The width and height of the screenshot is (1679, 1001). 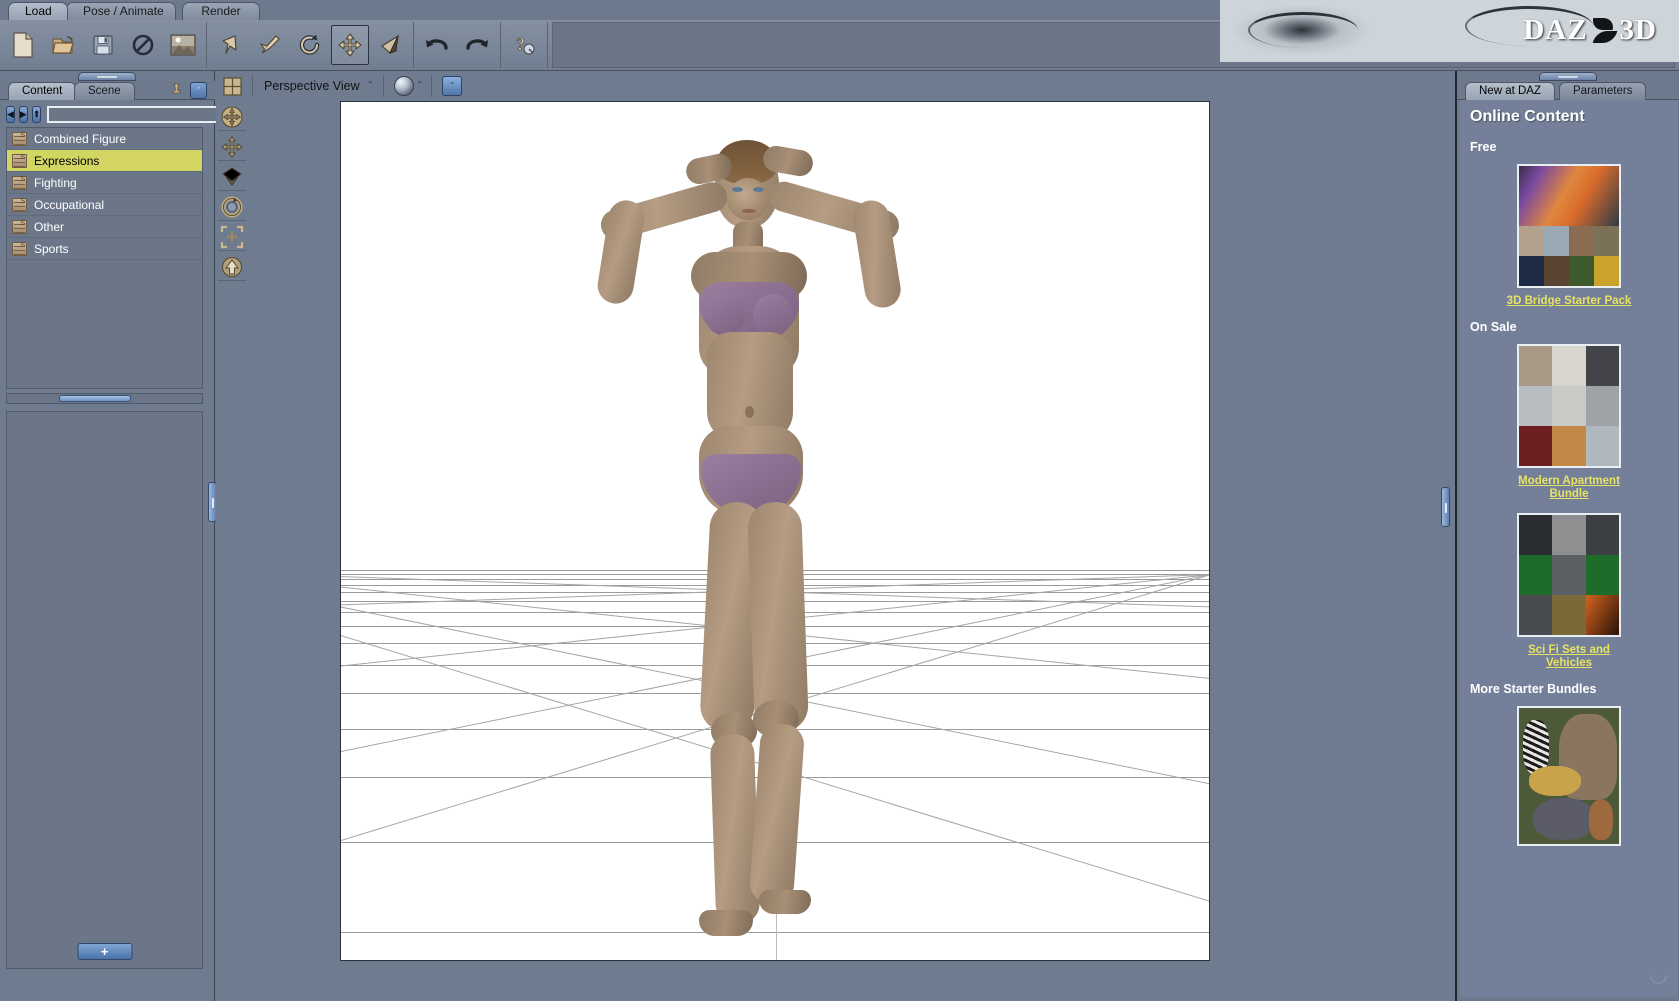 I want to click on redo-button, so click(x=477, y=45).